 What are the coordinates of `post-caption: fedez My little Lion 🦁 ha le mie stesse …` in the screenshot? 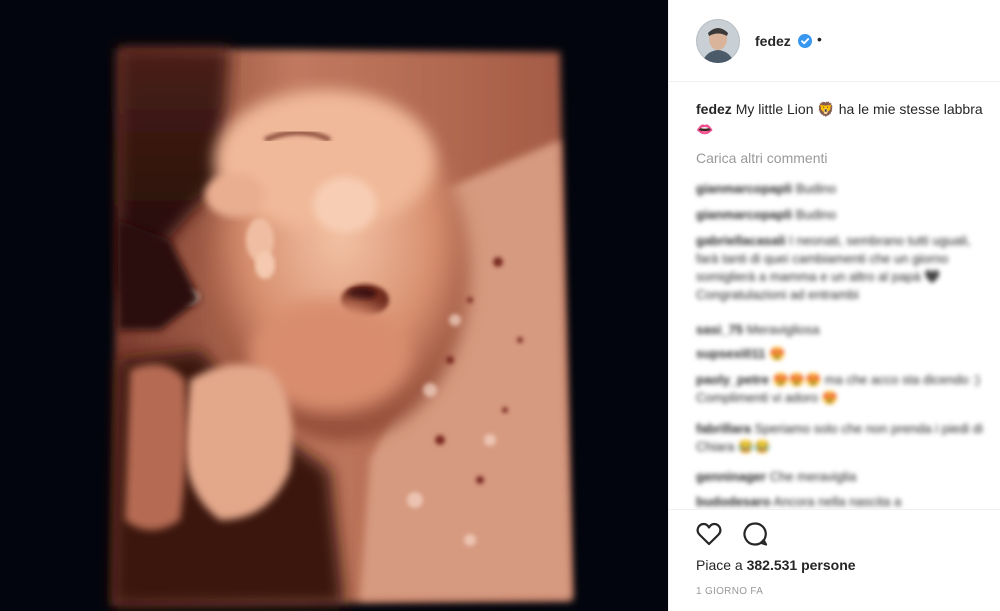 It's located at (841, 119).